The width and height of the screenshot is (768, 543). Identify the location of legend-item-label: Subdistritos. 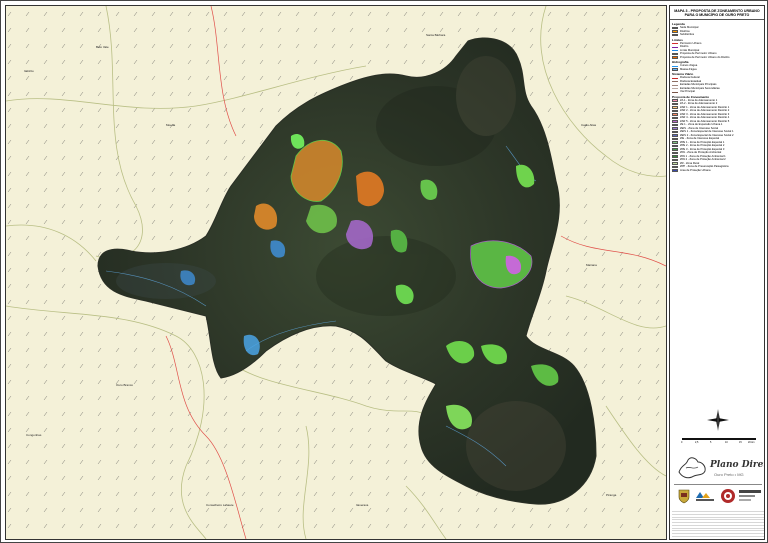
(687, 35).